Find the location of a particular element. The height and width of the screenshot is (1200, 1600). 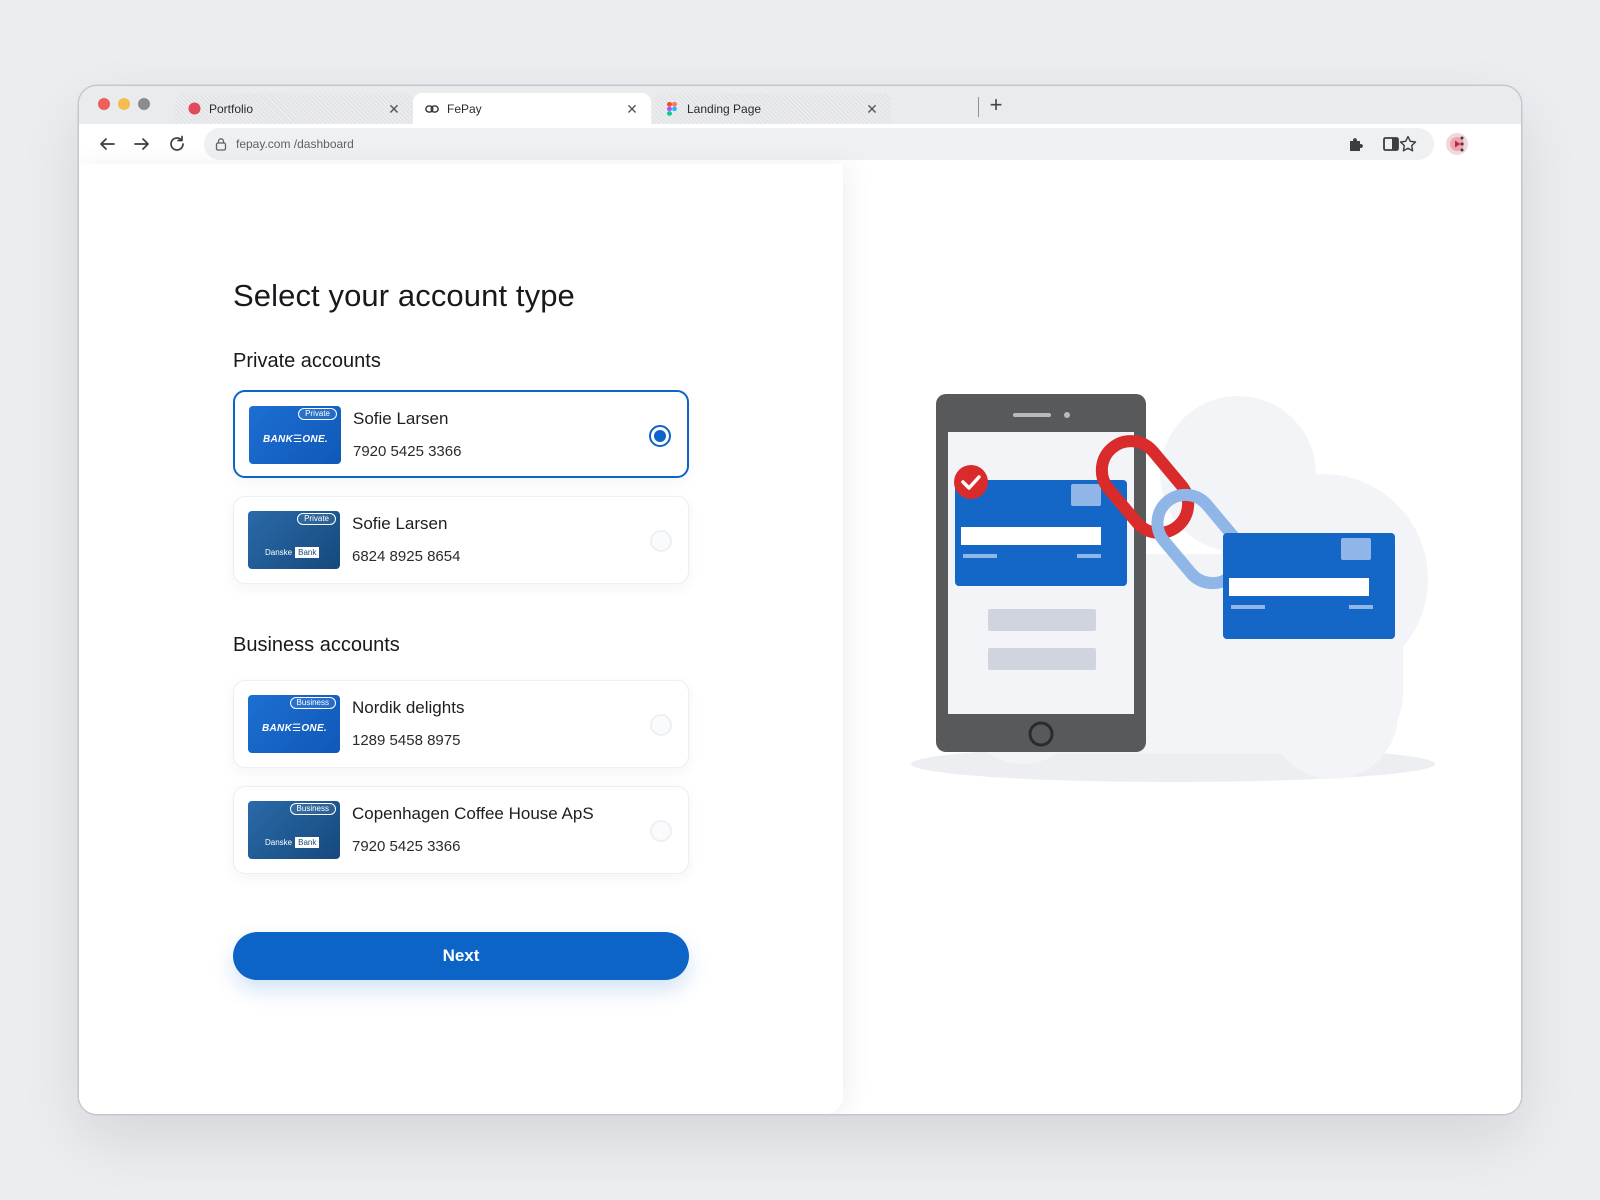

account-name: Copenhagen Coffee House ApS is located at coordinates (473, 813).